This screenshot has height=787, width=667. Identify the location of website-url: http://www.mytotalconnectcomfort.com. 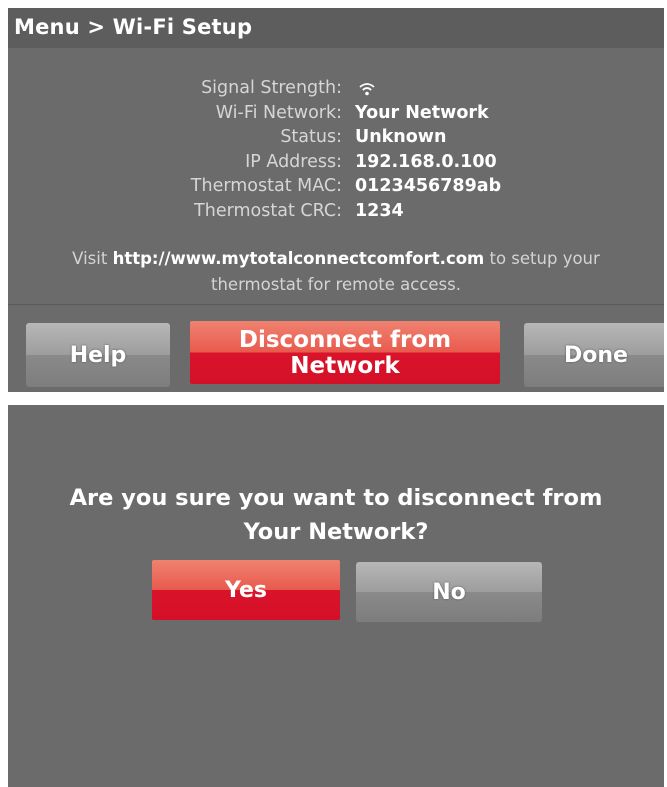
(298, 258).